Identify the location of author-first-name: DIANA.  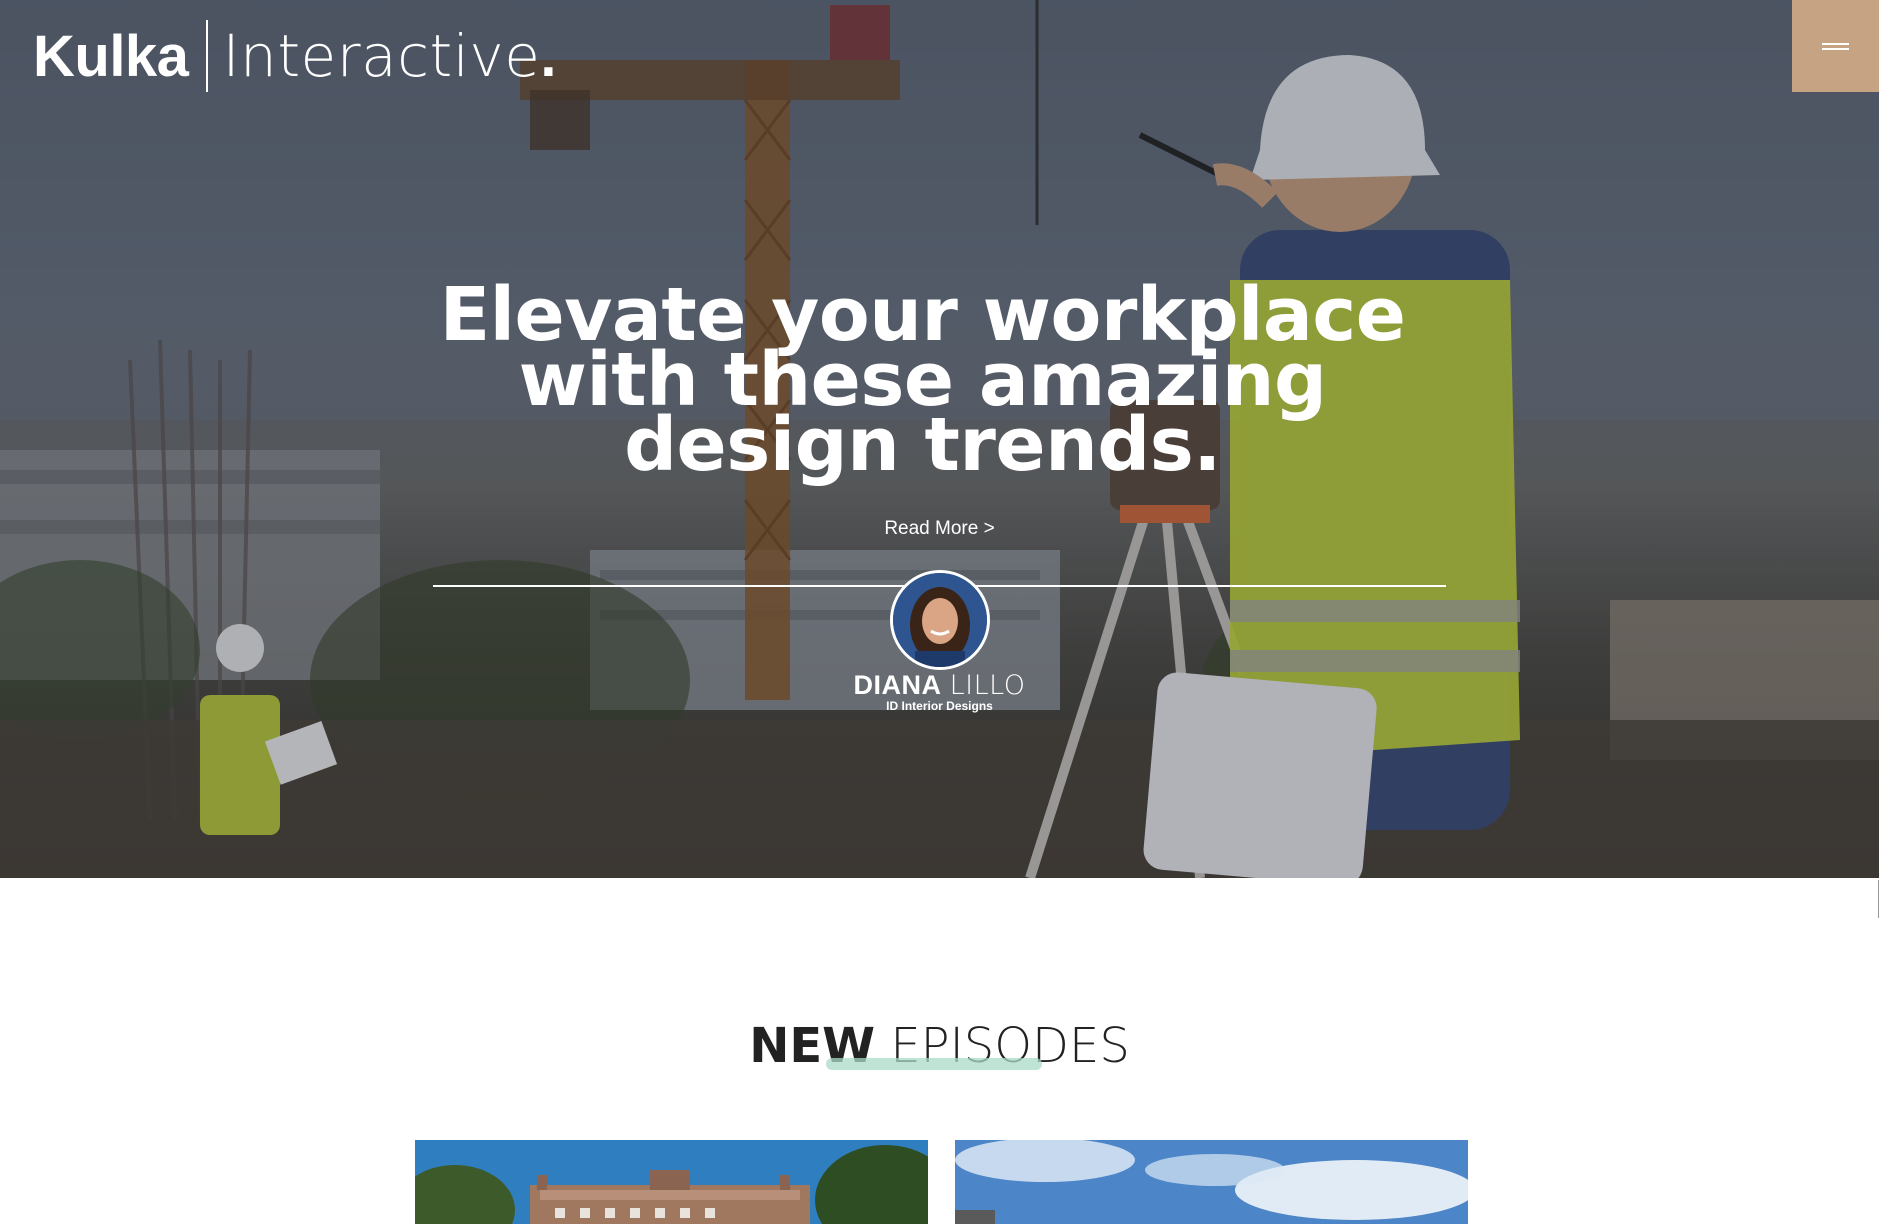
(897, 685).